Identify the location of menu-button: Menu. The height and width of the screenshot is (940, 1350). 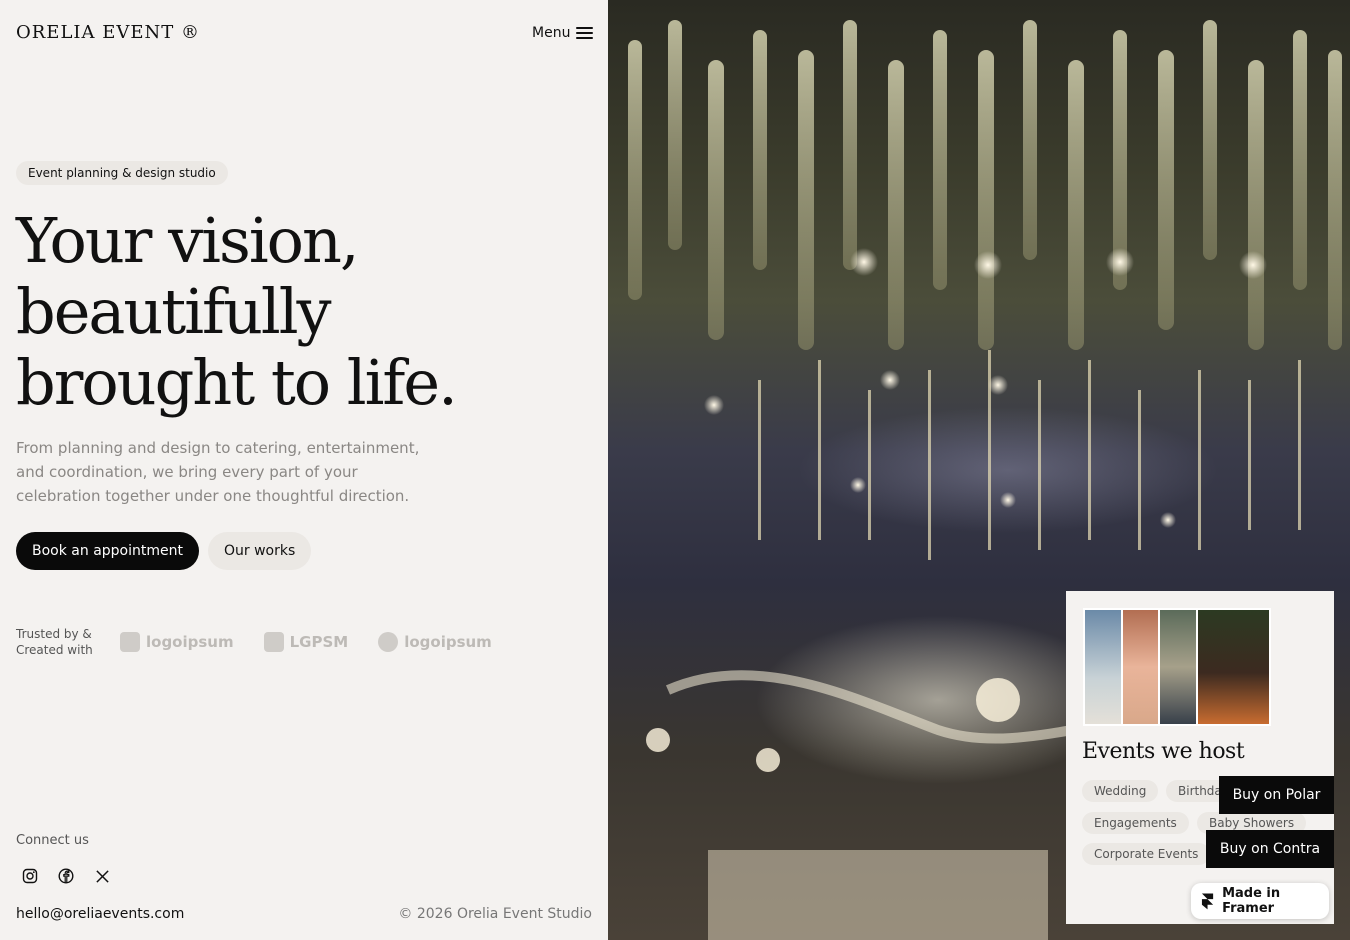
(563, 33).